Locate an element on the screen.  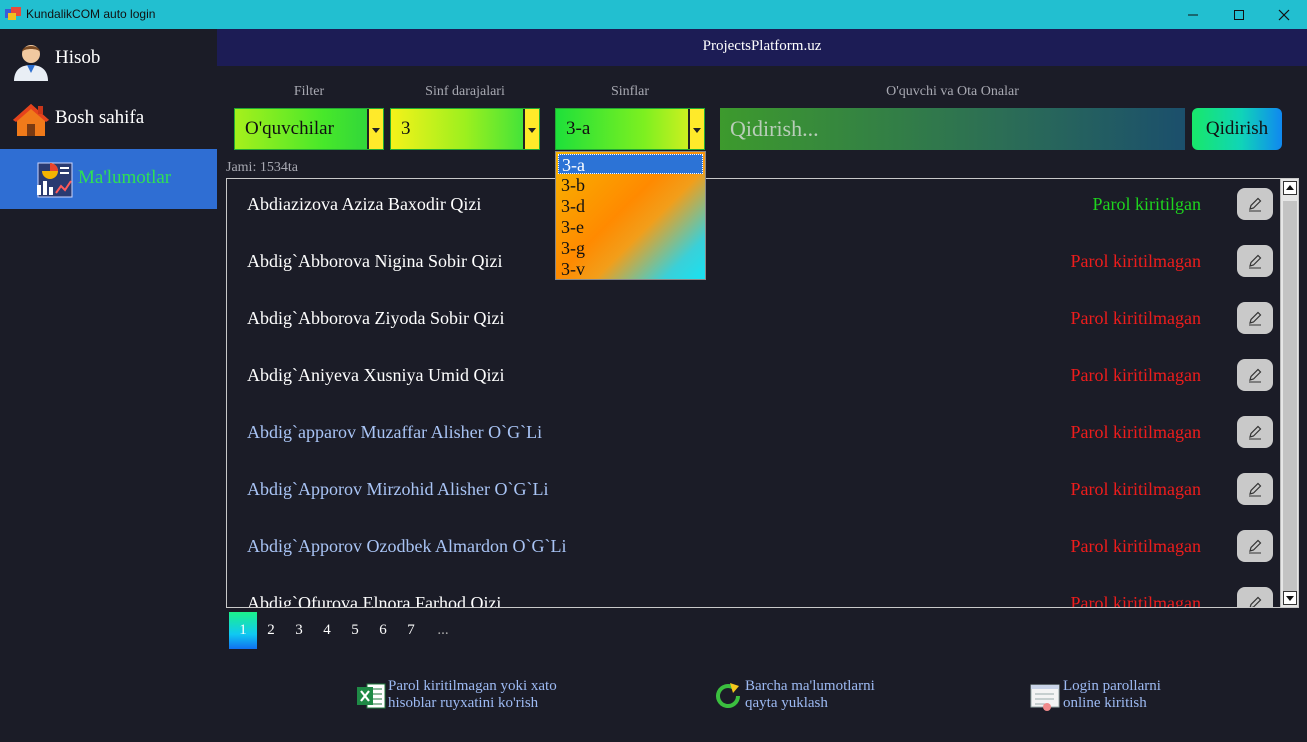
maximize-icon is located at coordinates (1239, 14).